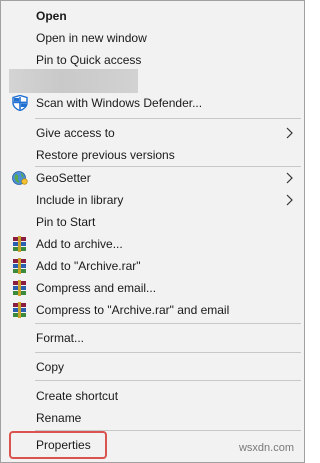  What do you see at coordinates (152, 178) in the screenshot?
I see `menu-item-geosetter: GeoSetter` at bounding box center [152, 178].